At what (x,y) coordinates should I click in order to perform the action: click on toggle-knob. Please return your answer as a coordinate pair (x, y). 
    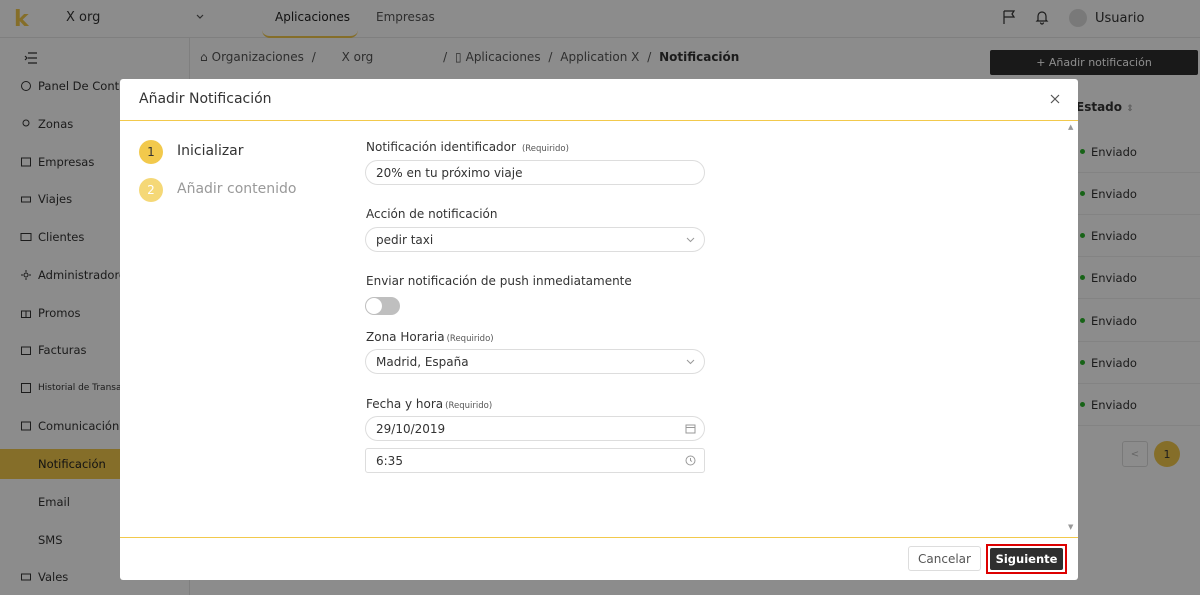
    Looking at the image, I should click on (374, 306).